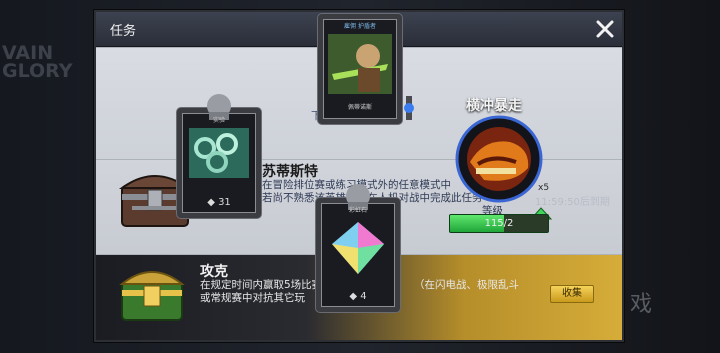  I want to click on jade-rings-icon, so click(219, 153).